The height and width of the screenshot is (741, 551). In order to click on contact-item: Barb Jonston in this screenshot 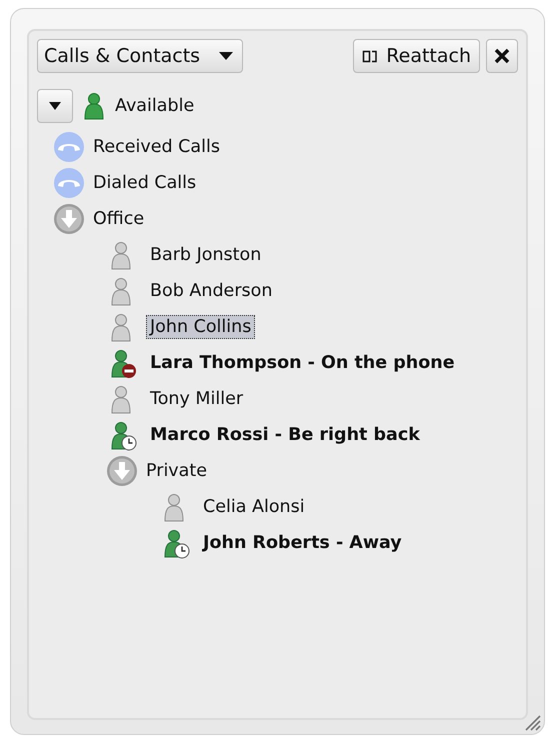, I will do `click(206, 255)`.